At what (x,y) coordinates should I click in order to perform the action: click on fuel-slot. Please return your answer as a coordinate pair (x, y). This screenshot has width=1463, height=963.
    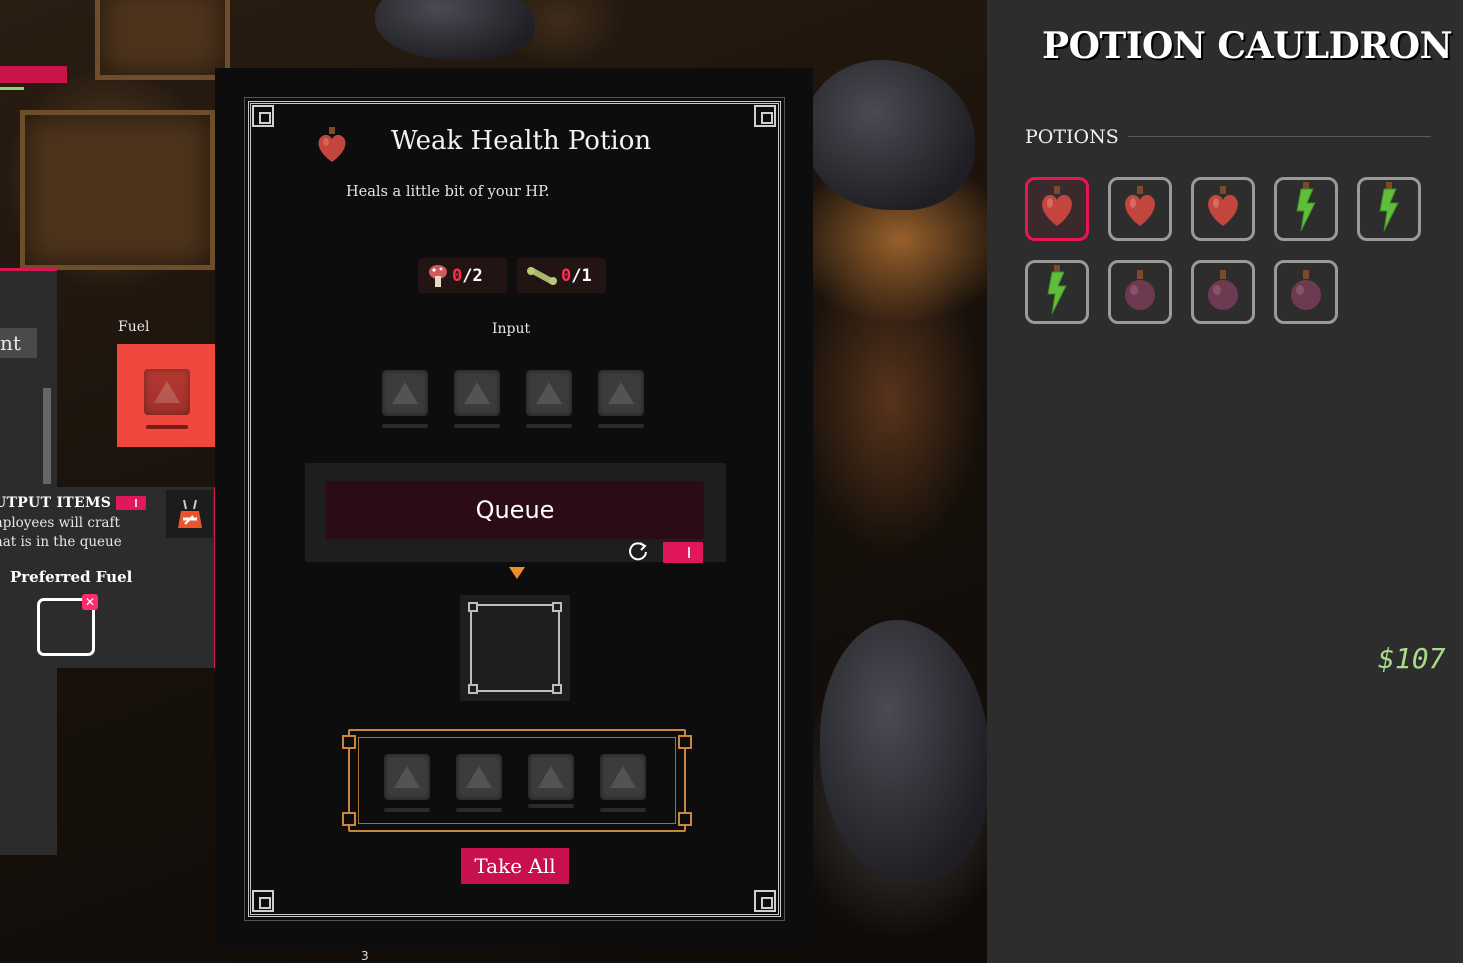
    Looking at the image, I should click on (167, 395).